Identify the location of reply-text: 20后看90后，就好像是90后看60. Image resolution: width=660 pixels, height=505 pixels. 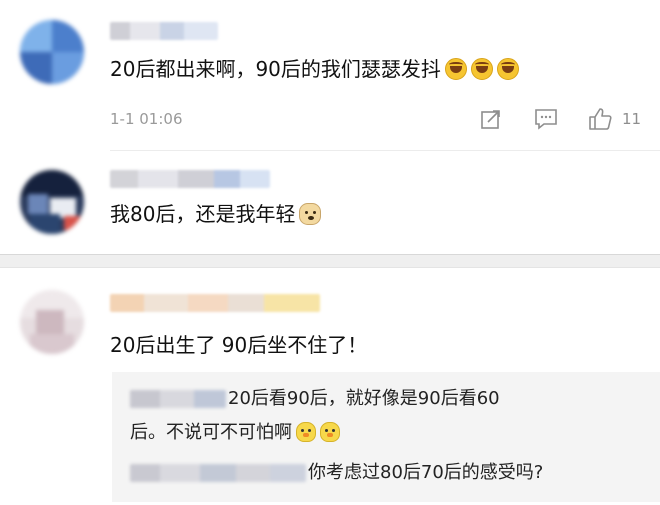
(364, 398).